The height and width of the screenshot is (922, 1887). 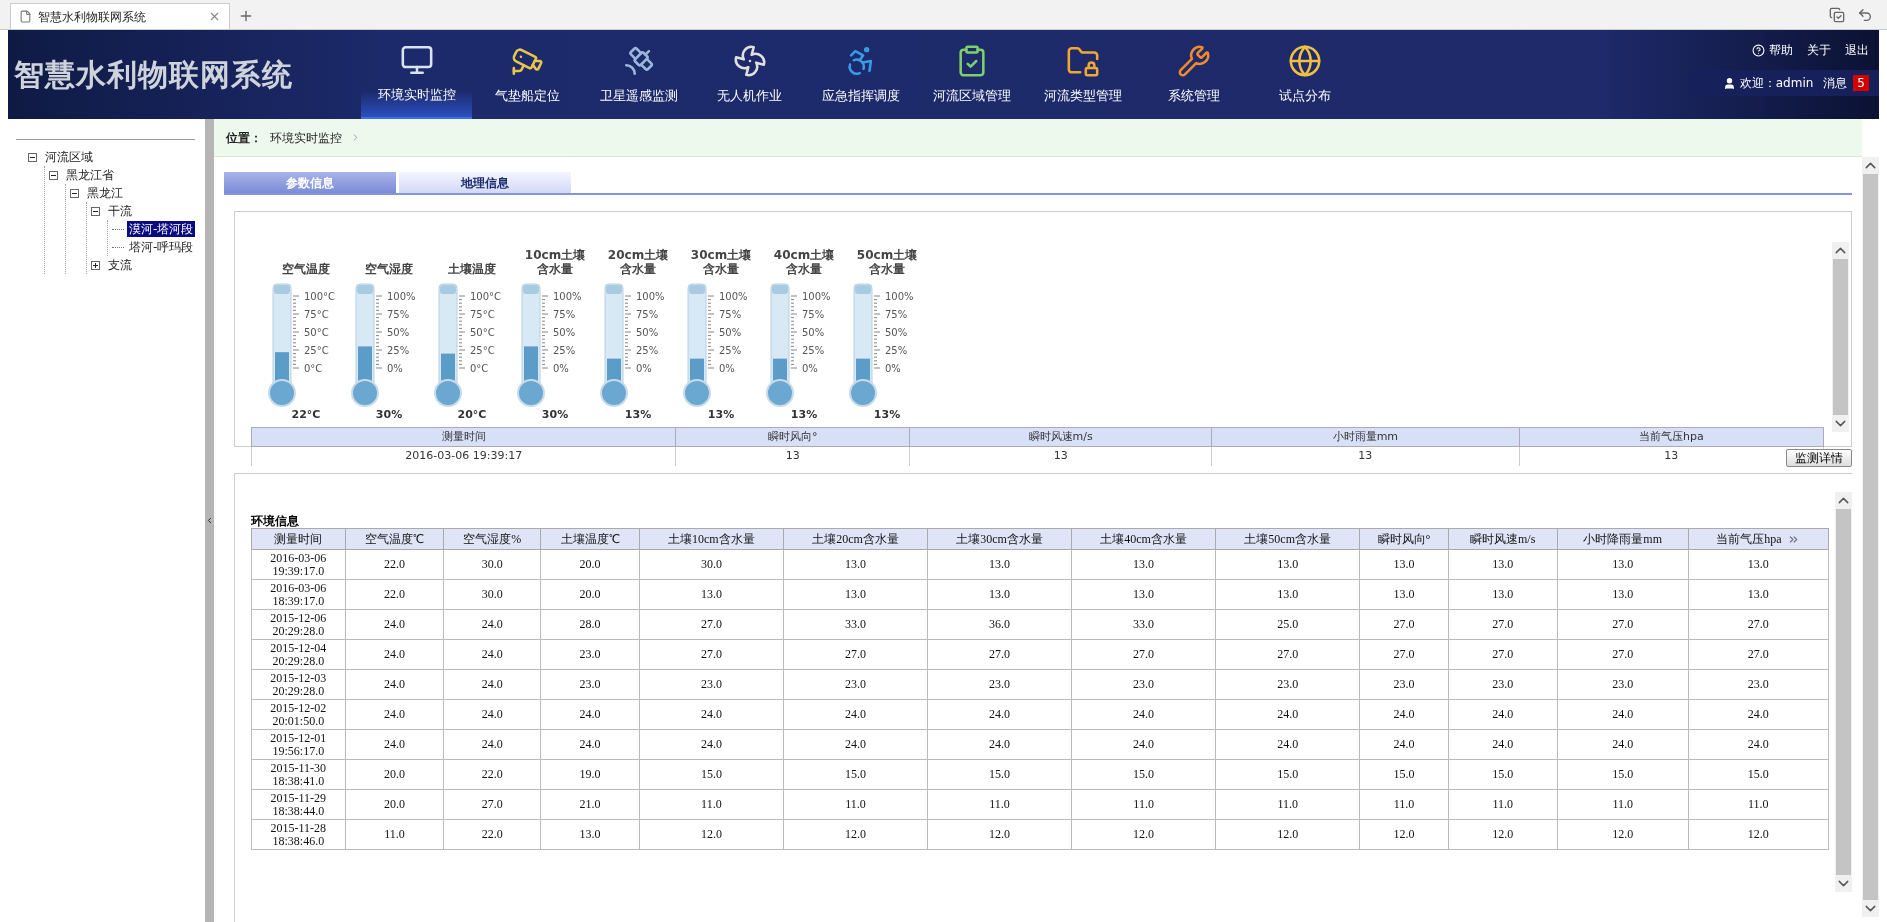 What do you see at coordinates (527, 74) in the screenshot?
I see `nav-item: 气垫船定位` at bounding box center [527, 74].